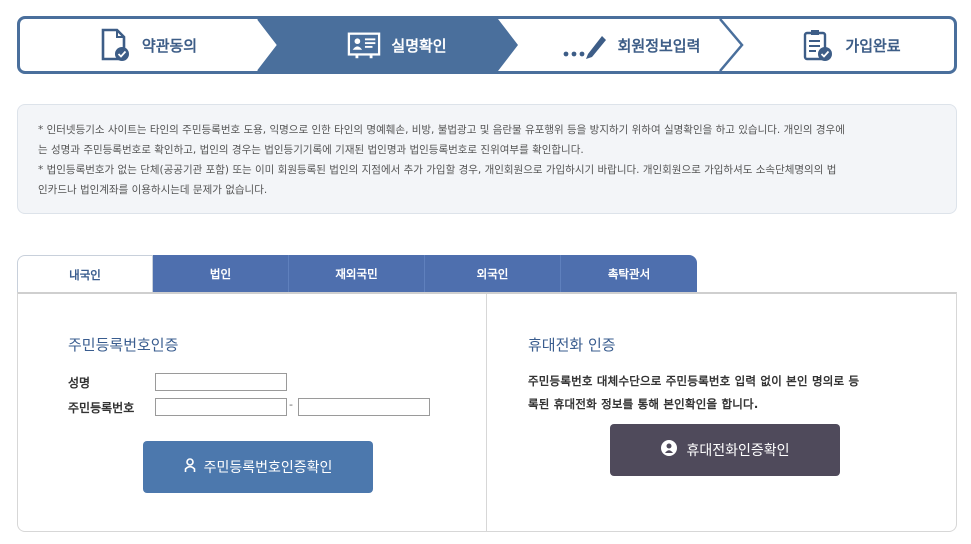 The width and height of the screenshot is (971, 544). I want to click on phone-auth-button: 휴대전화인증확인, so click(725, 450).